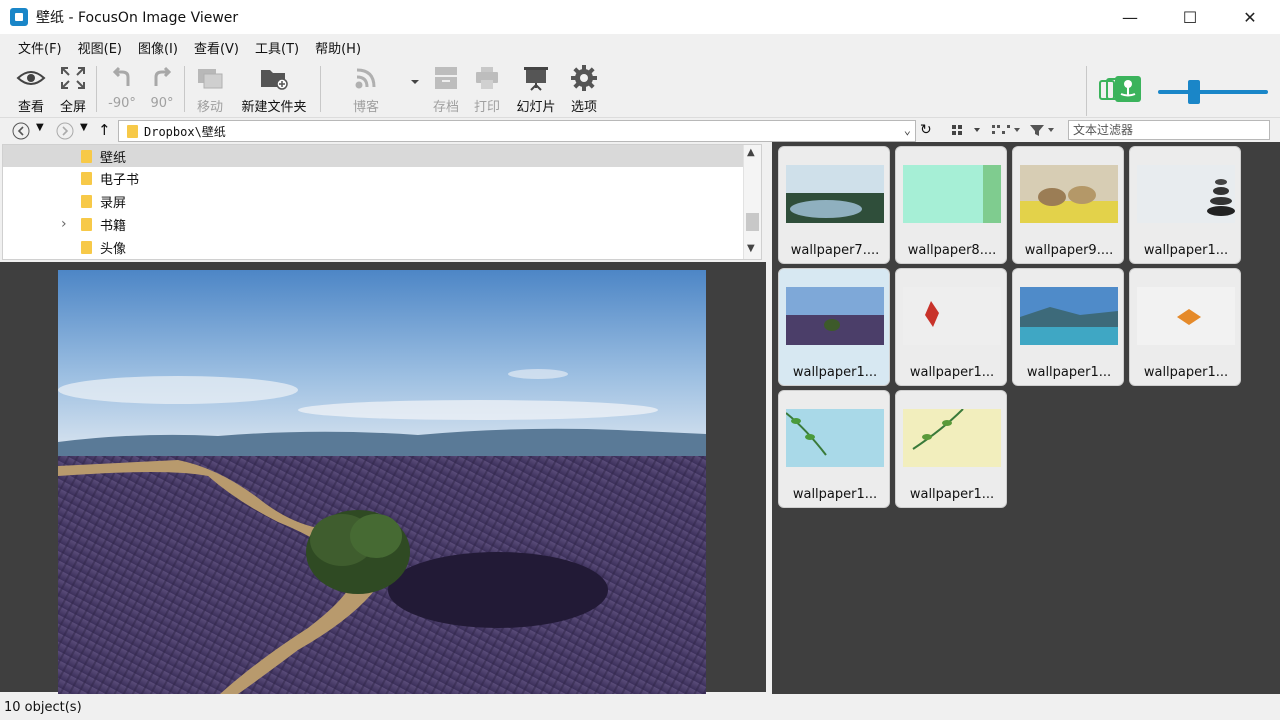  What do you see at coordinates (584, 78) in the screenshot?
I see `gear-icon` at bounding box center [584, 78].